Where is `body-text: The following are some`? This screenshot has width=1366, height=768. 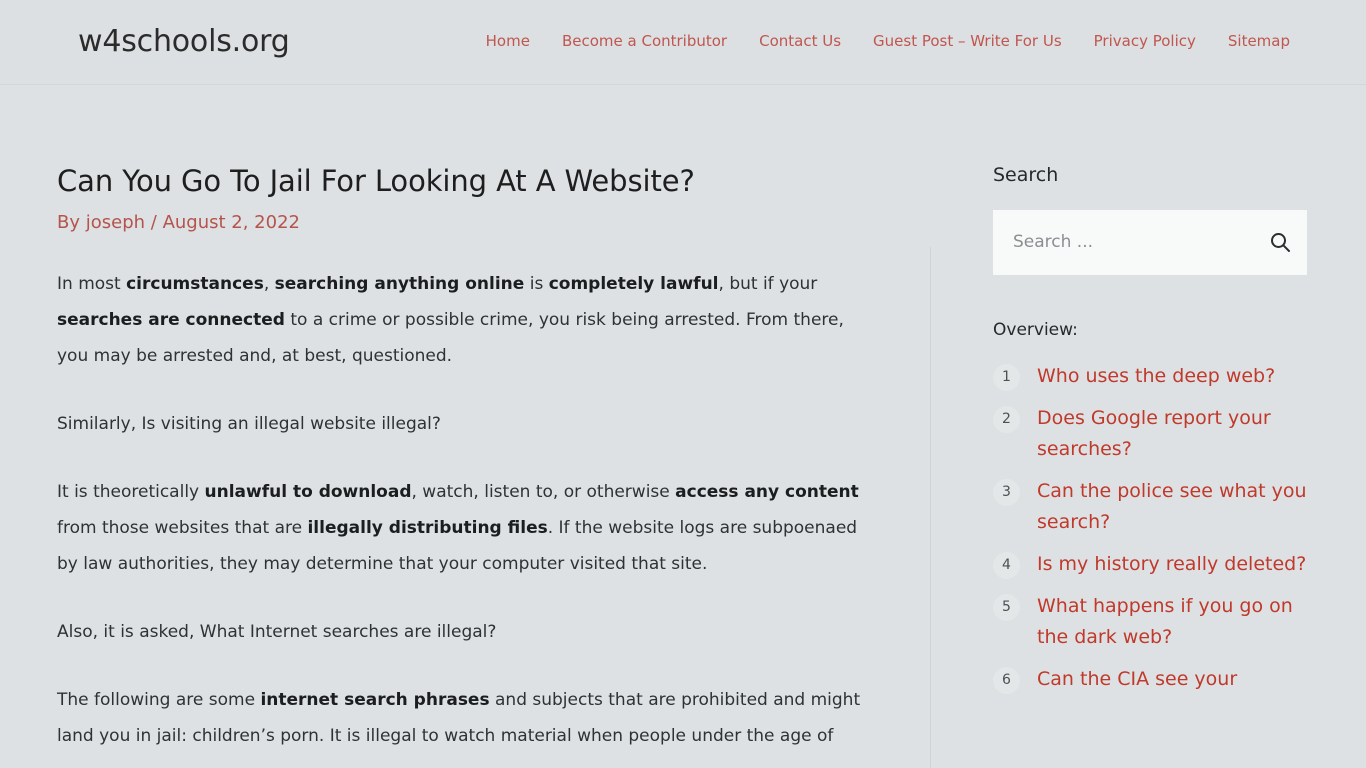 body-text: The following are some is located at coordinates (159, 699).